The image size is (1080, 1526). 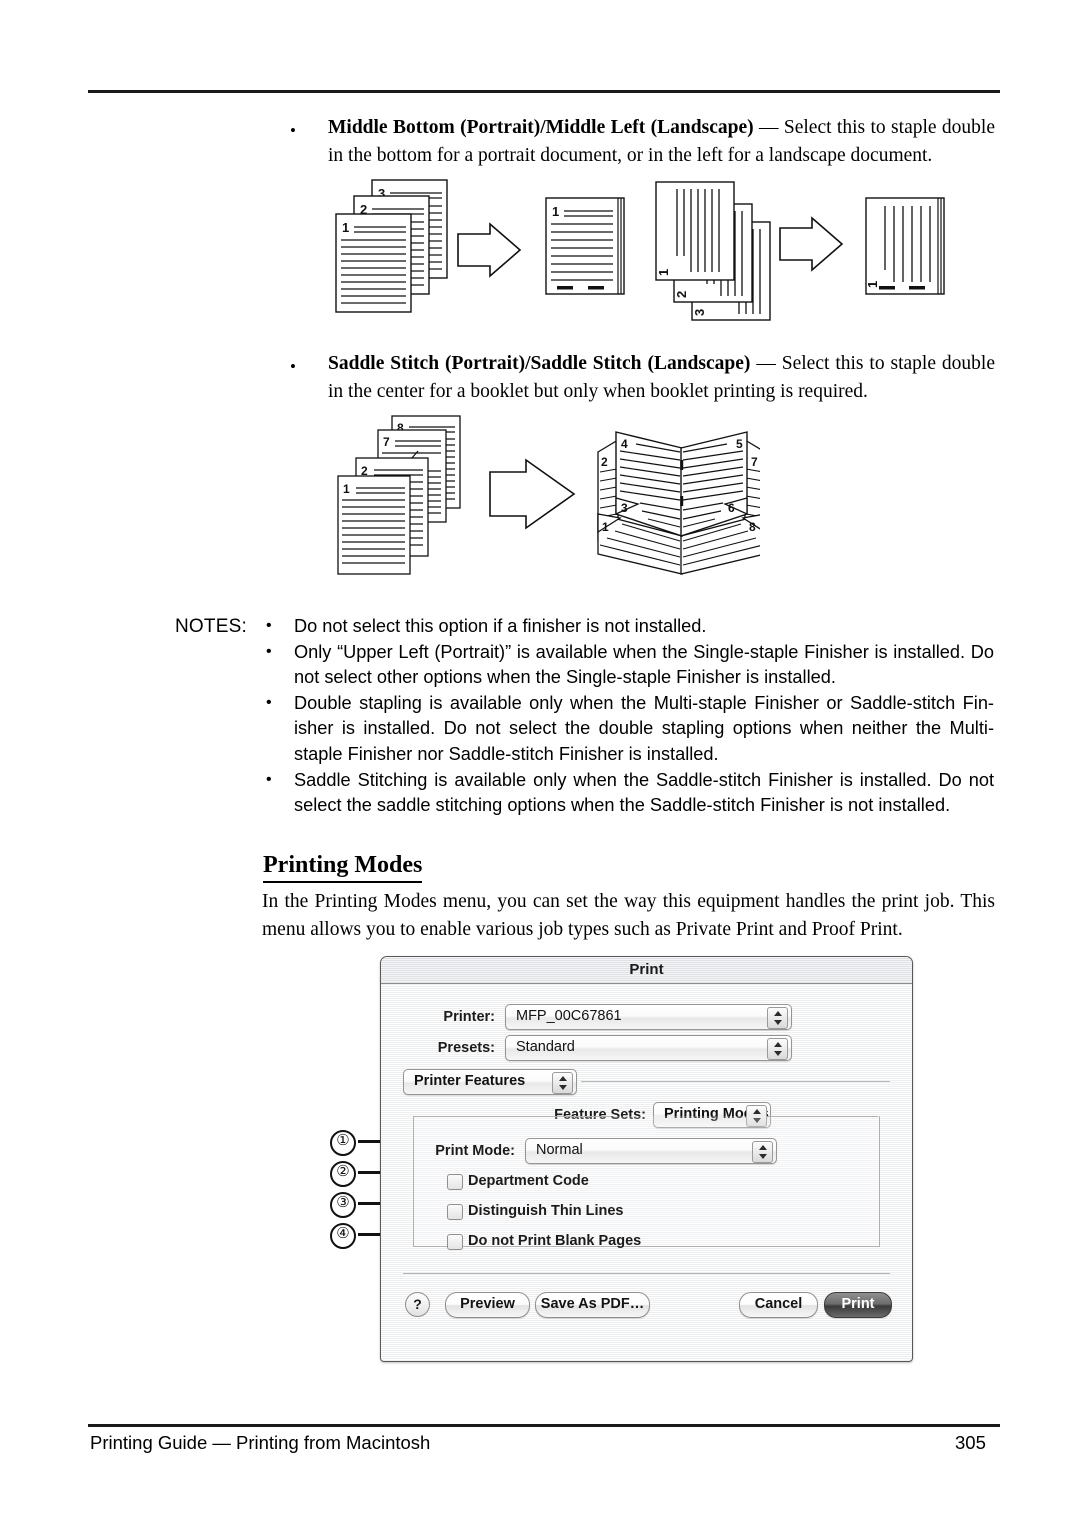 I want to click on print-mode-popup: Normal, so click(x=651, y=1151).